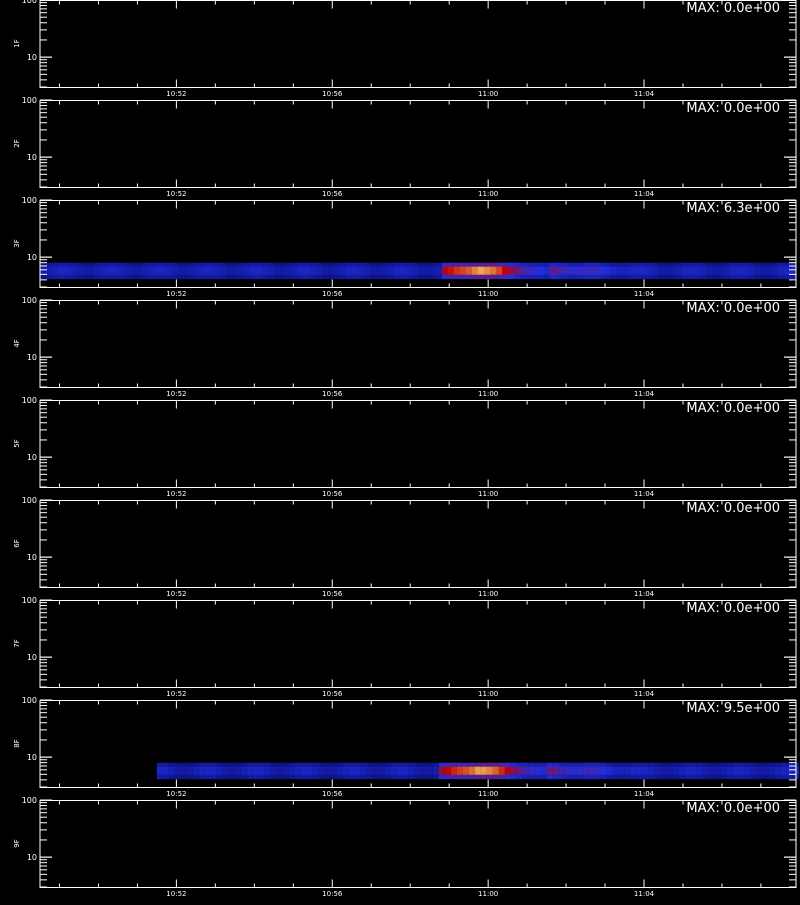 This screenshot has width=800, height=905. I want to click on panel-label: 2F, so click(17, 143).